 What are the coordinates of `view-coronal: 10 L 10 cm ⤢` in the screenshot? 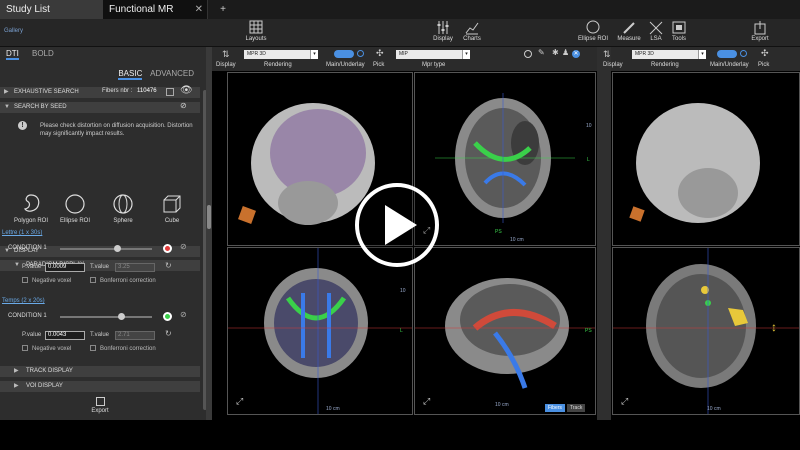 It's located at (320, 331).